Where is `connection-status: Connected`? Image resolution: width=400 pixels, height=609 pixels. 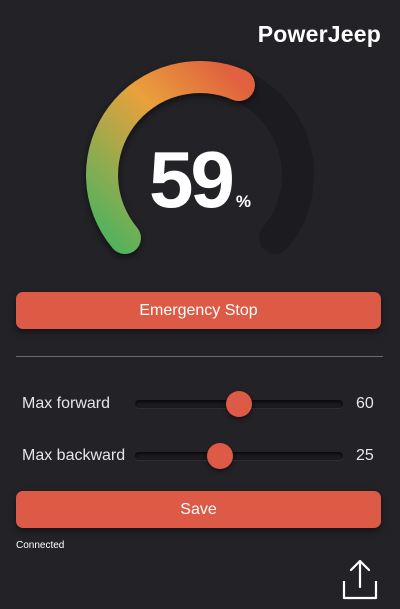 connection-status: Connected is located at coordinates (40, 545).